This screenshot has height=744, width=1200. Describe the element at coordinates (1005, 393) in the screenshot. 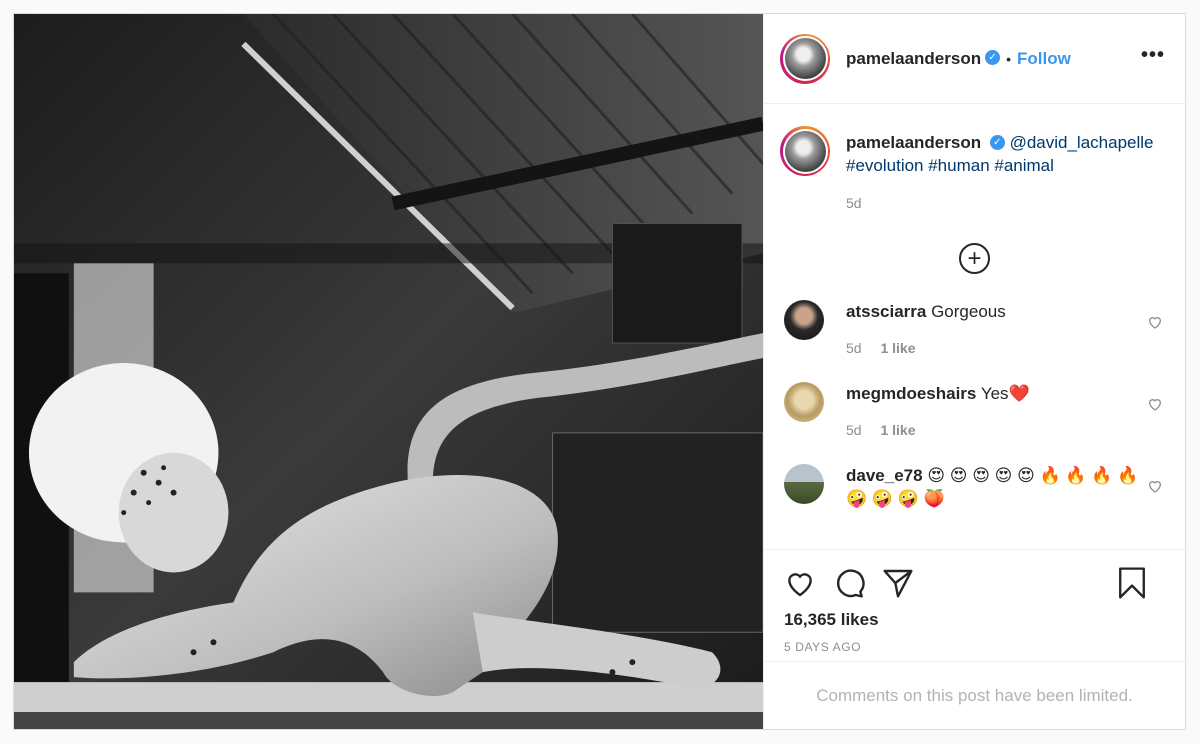

I see `comment-text: Yes❤️` at that location.